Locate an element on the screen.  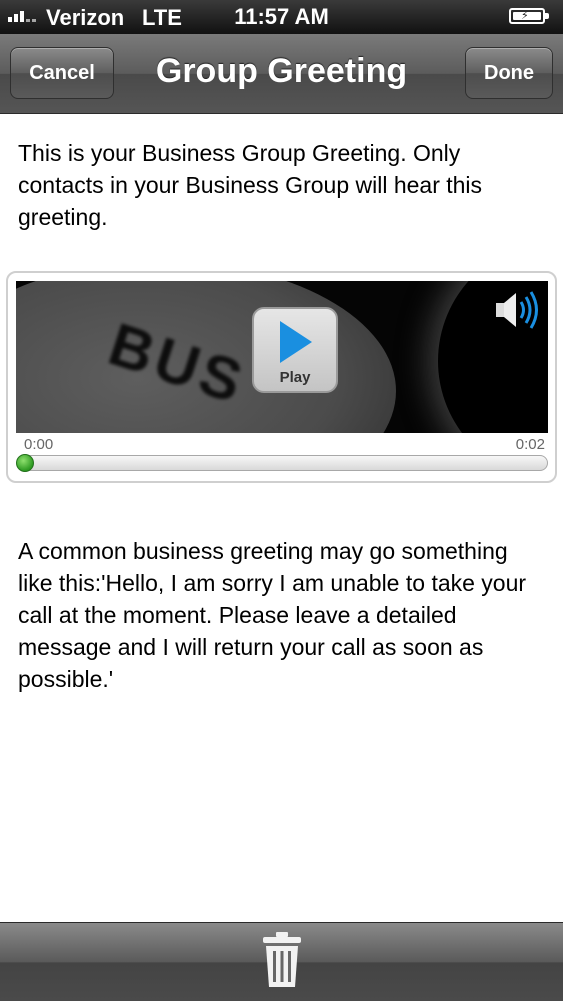
play-label: Play is located at coordinates (295, 377).